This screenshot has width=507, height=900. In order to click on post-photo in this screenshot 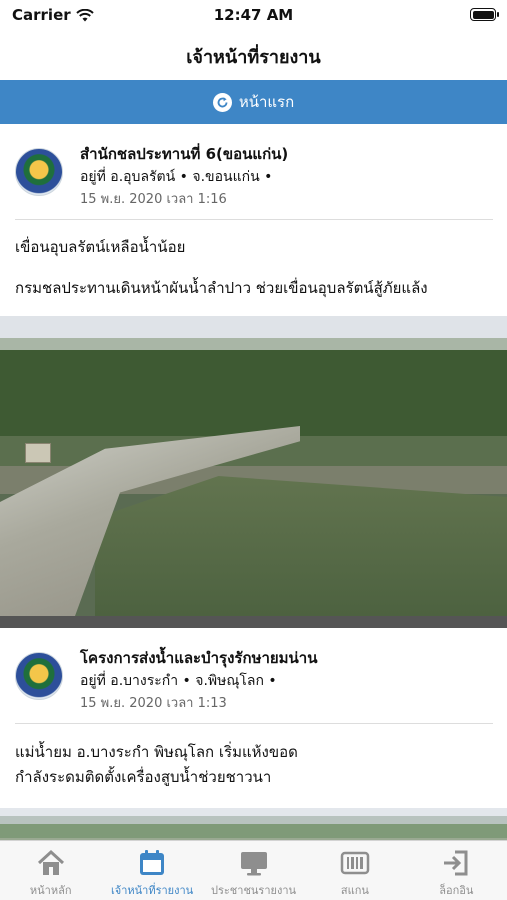, I will do `click(253, 824)`.